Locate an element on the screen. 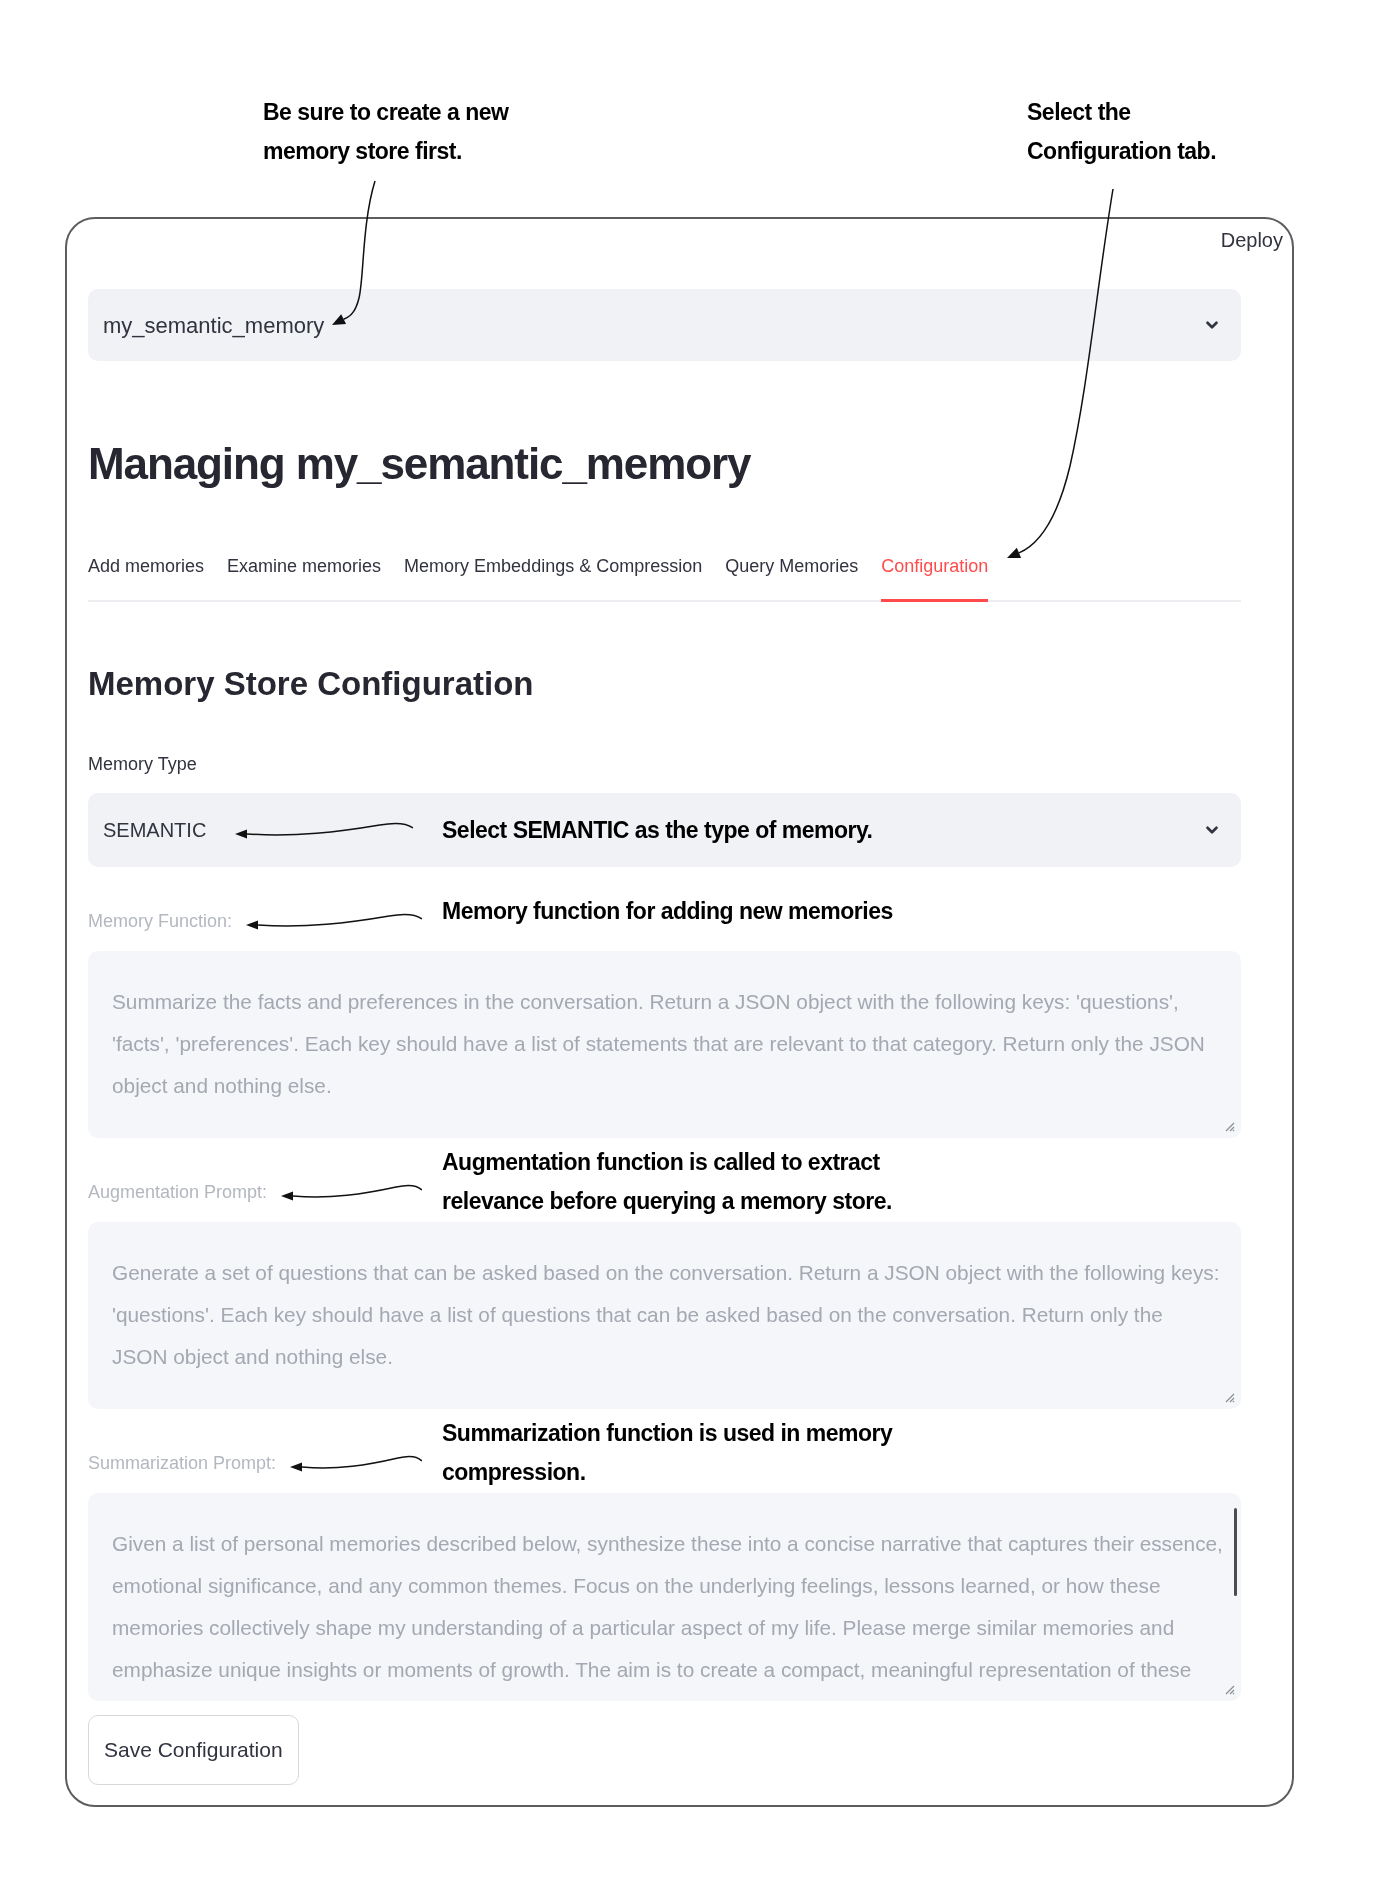 The height and width of the screenshot is (1890, 1374). field-label: Augmentation Prompt: is located at coordinates (178, 1192).